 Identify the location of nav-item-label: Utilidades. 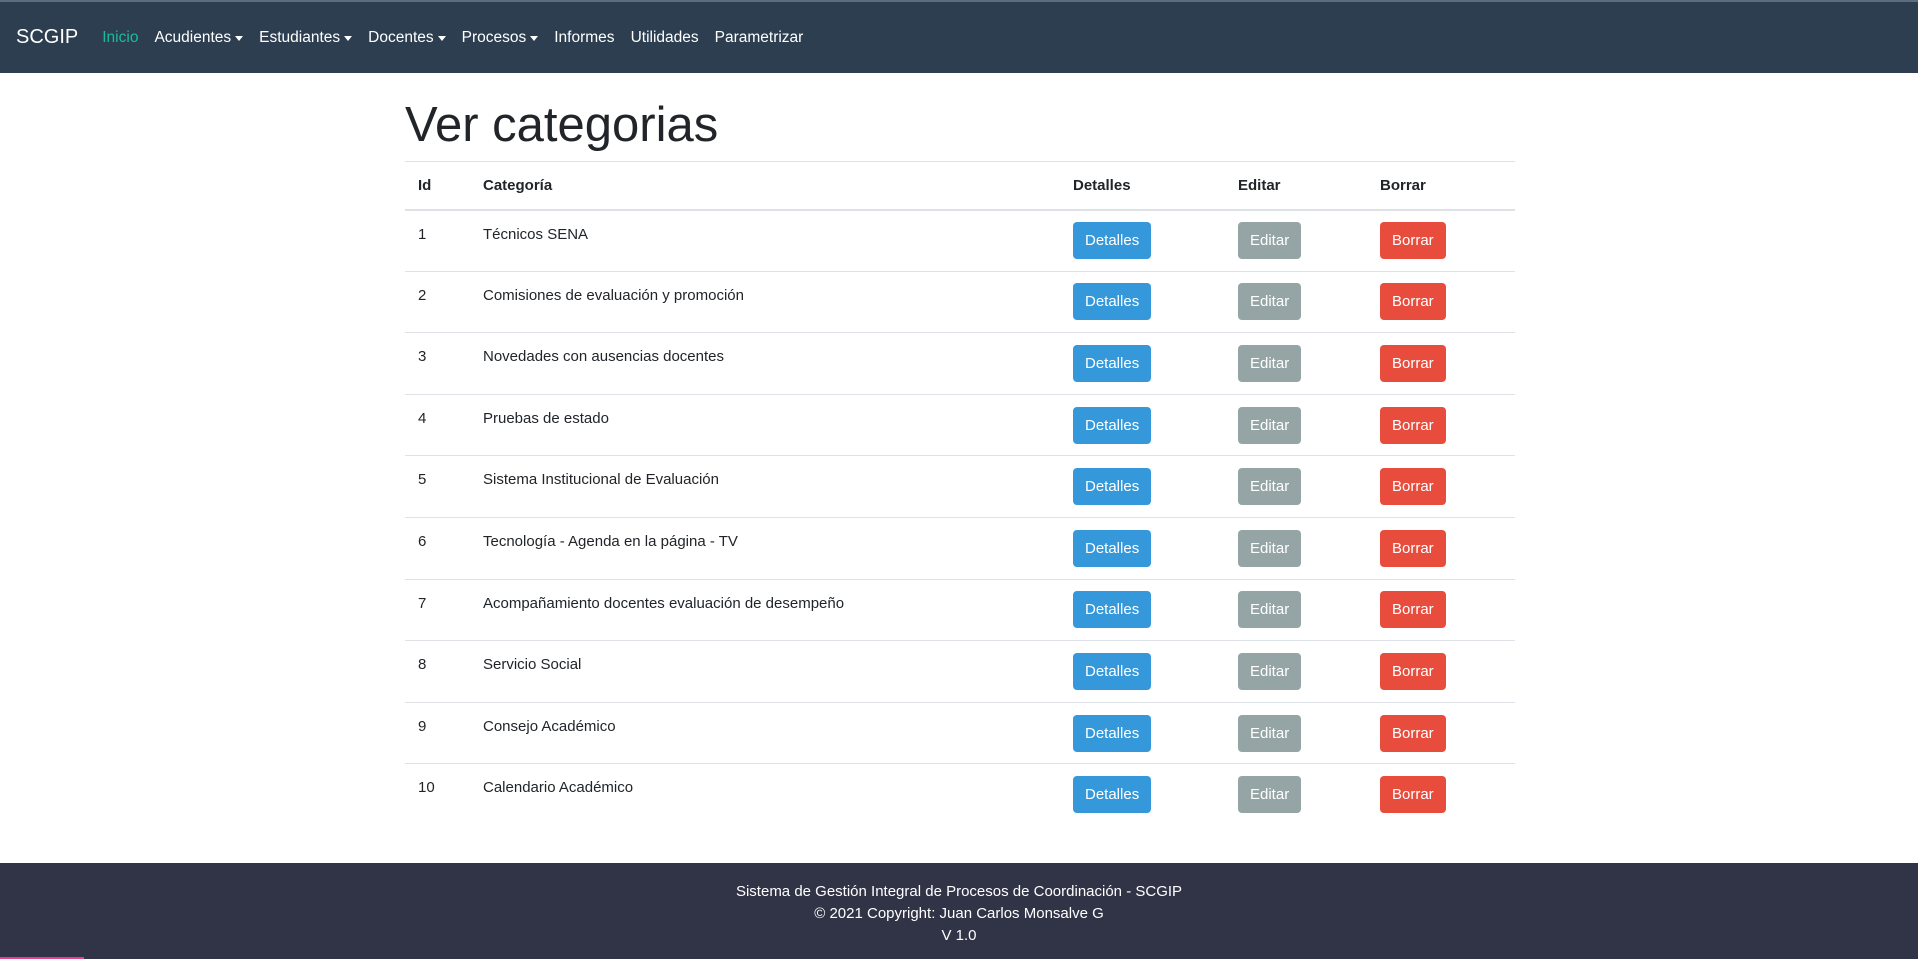
(664, 37).